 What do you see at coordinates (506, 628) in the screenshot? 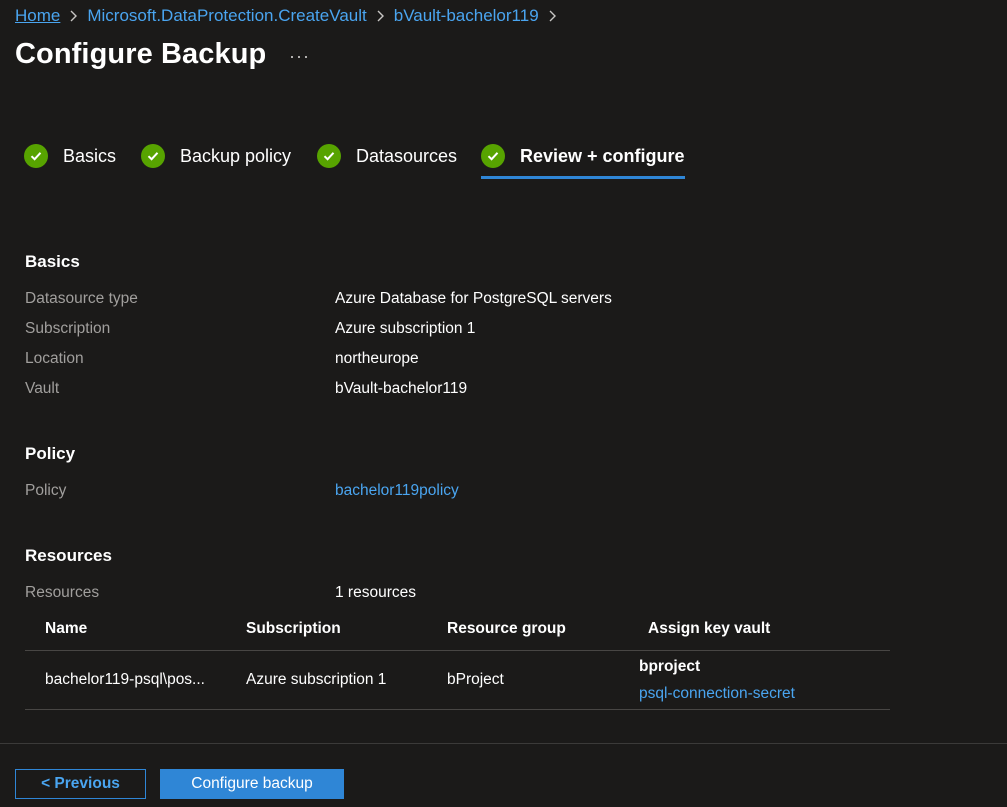
I see `column-header-resource-group: Resource group` at bounding box center [506, 628].